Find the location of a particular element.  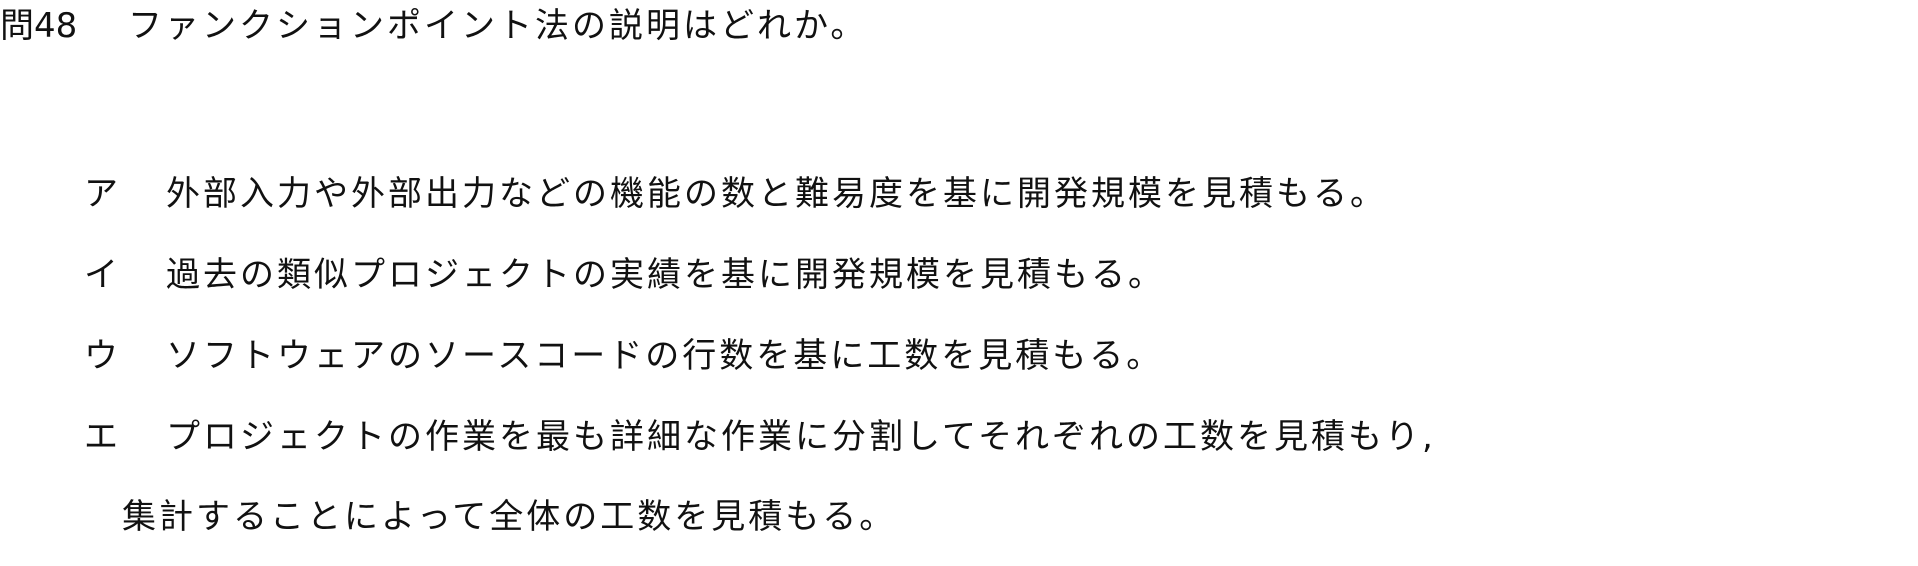

choice-text: 過去の類似プロジェクトの実績を基に開発規模を見積もる。 is located at coordinates (665, 275).